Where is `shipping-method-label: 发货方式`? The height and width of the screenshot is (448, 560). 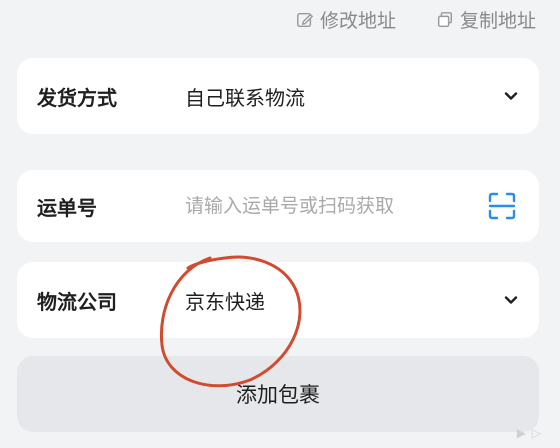 shipping-method-label: 发货方式 is located at coordinates (77, 97).